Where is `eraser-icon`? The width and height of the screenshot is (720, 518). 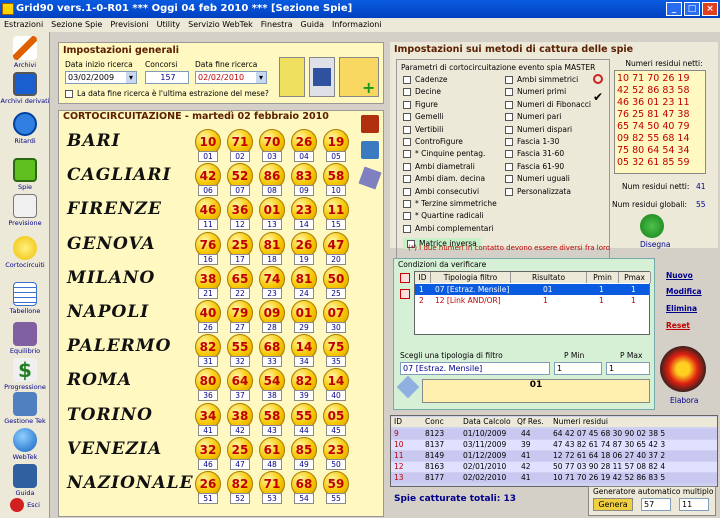
eraser-icon is located at coordinates (370, 178).